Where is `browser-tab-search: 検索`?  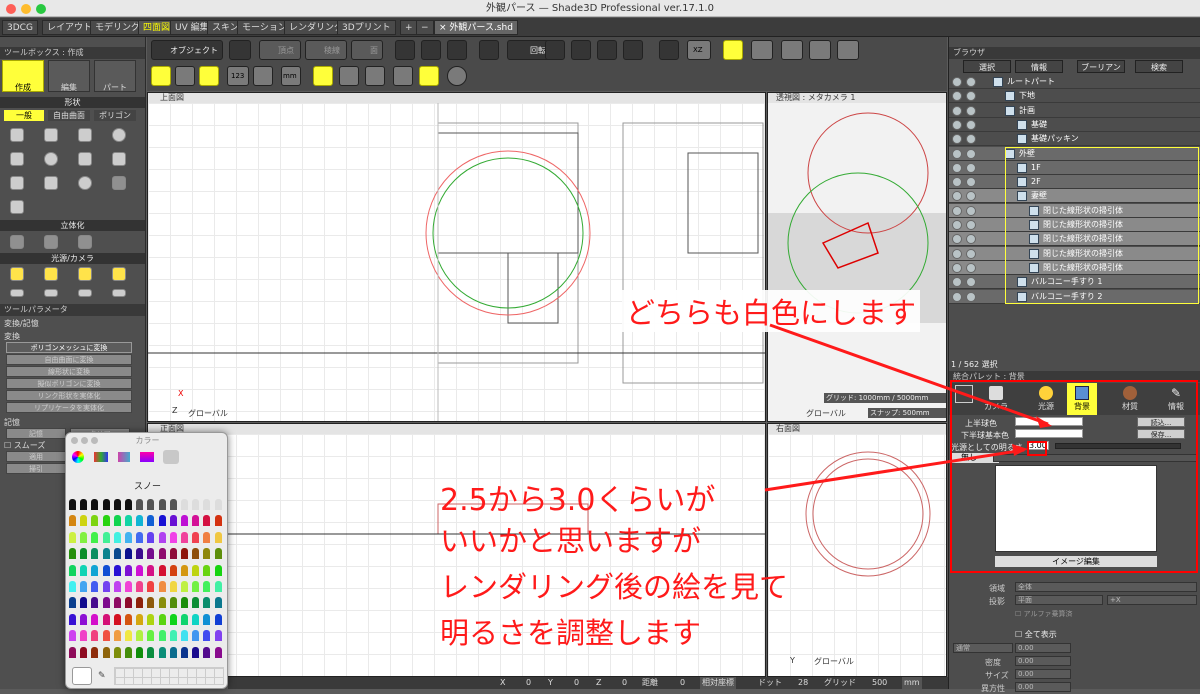
browser-tab-search: 検索 is located at coordinates (1159, 66).